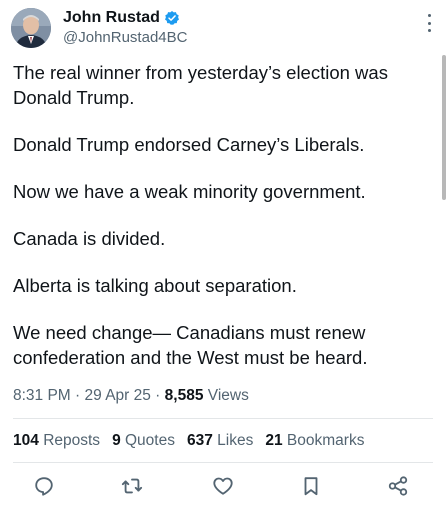 This screenshot has height=516, width=446. Describe the element at coordinates (325, 440) in the screenshot. I see `bookmarks-label: Bookmarks` at that location.